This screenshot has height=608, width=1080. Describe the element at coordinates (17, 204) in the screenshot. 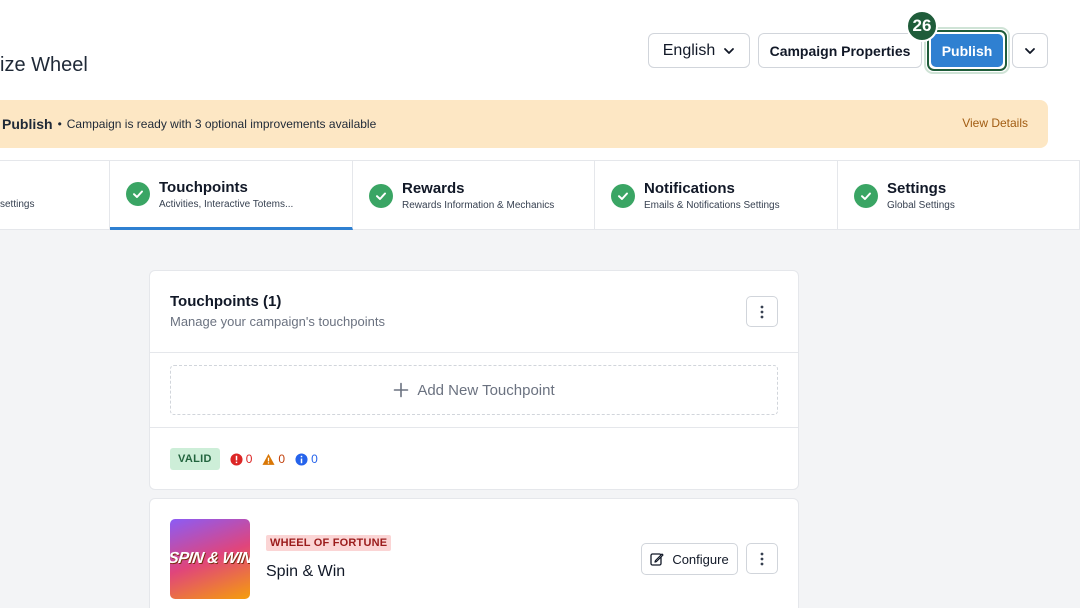

I see `tab-subtitle: settings` at that location.